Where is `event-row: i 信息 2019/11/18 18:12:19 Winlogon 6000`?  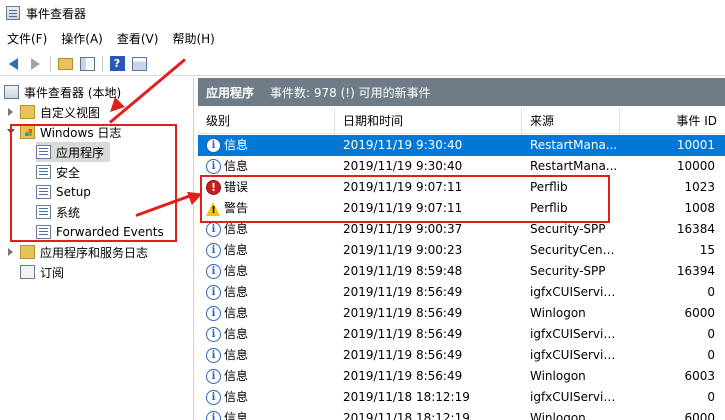 event-row: i 信息 2019/11/18 18:12:19 Winlogon 6000 is located at coordinates (461, 414).